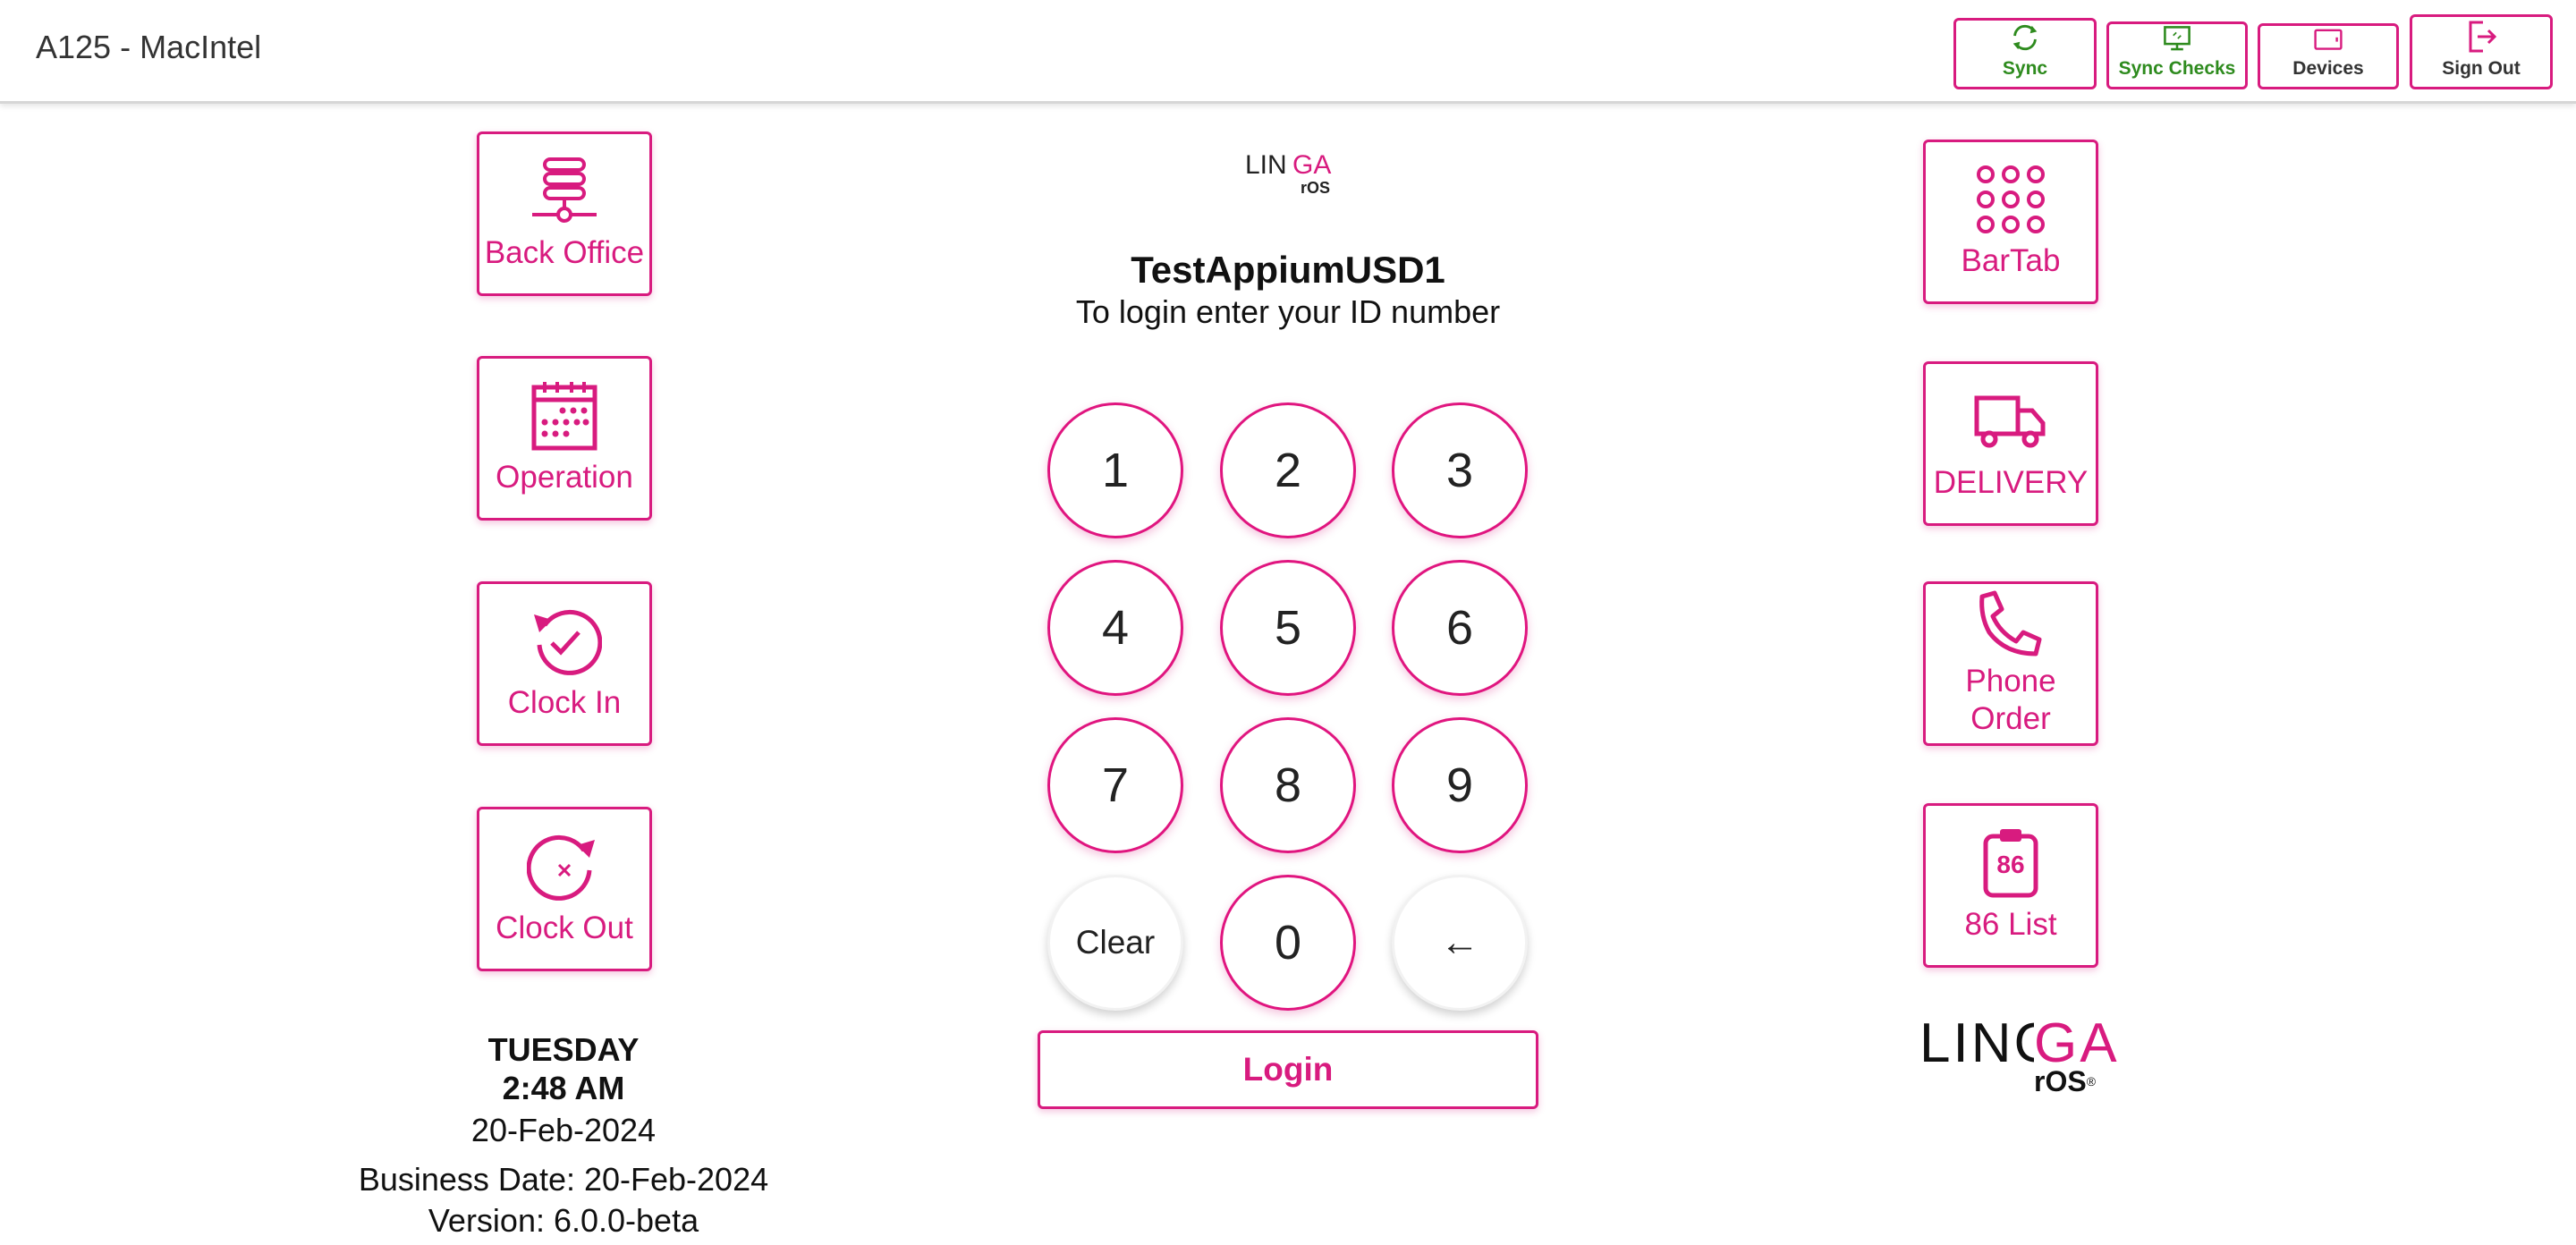 The width and height of the screenshot is (2576, 1245). What do you see at coordinates (2328, 39) in the screenshot?
I see `tablet-icon` at bounding box center [2328, 39].